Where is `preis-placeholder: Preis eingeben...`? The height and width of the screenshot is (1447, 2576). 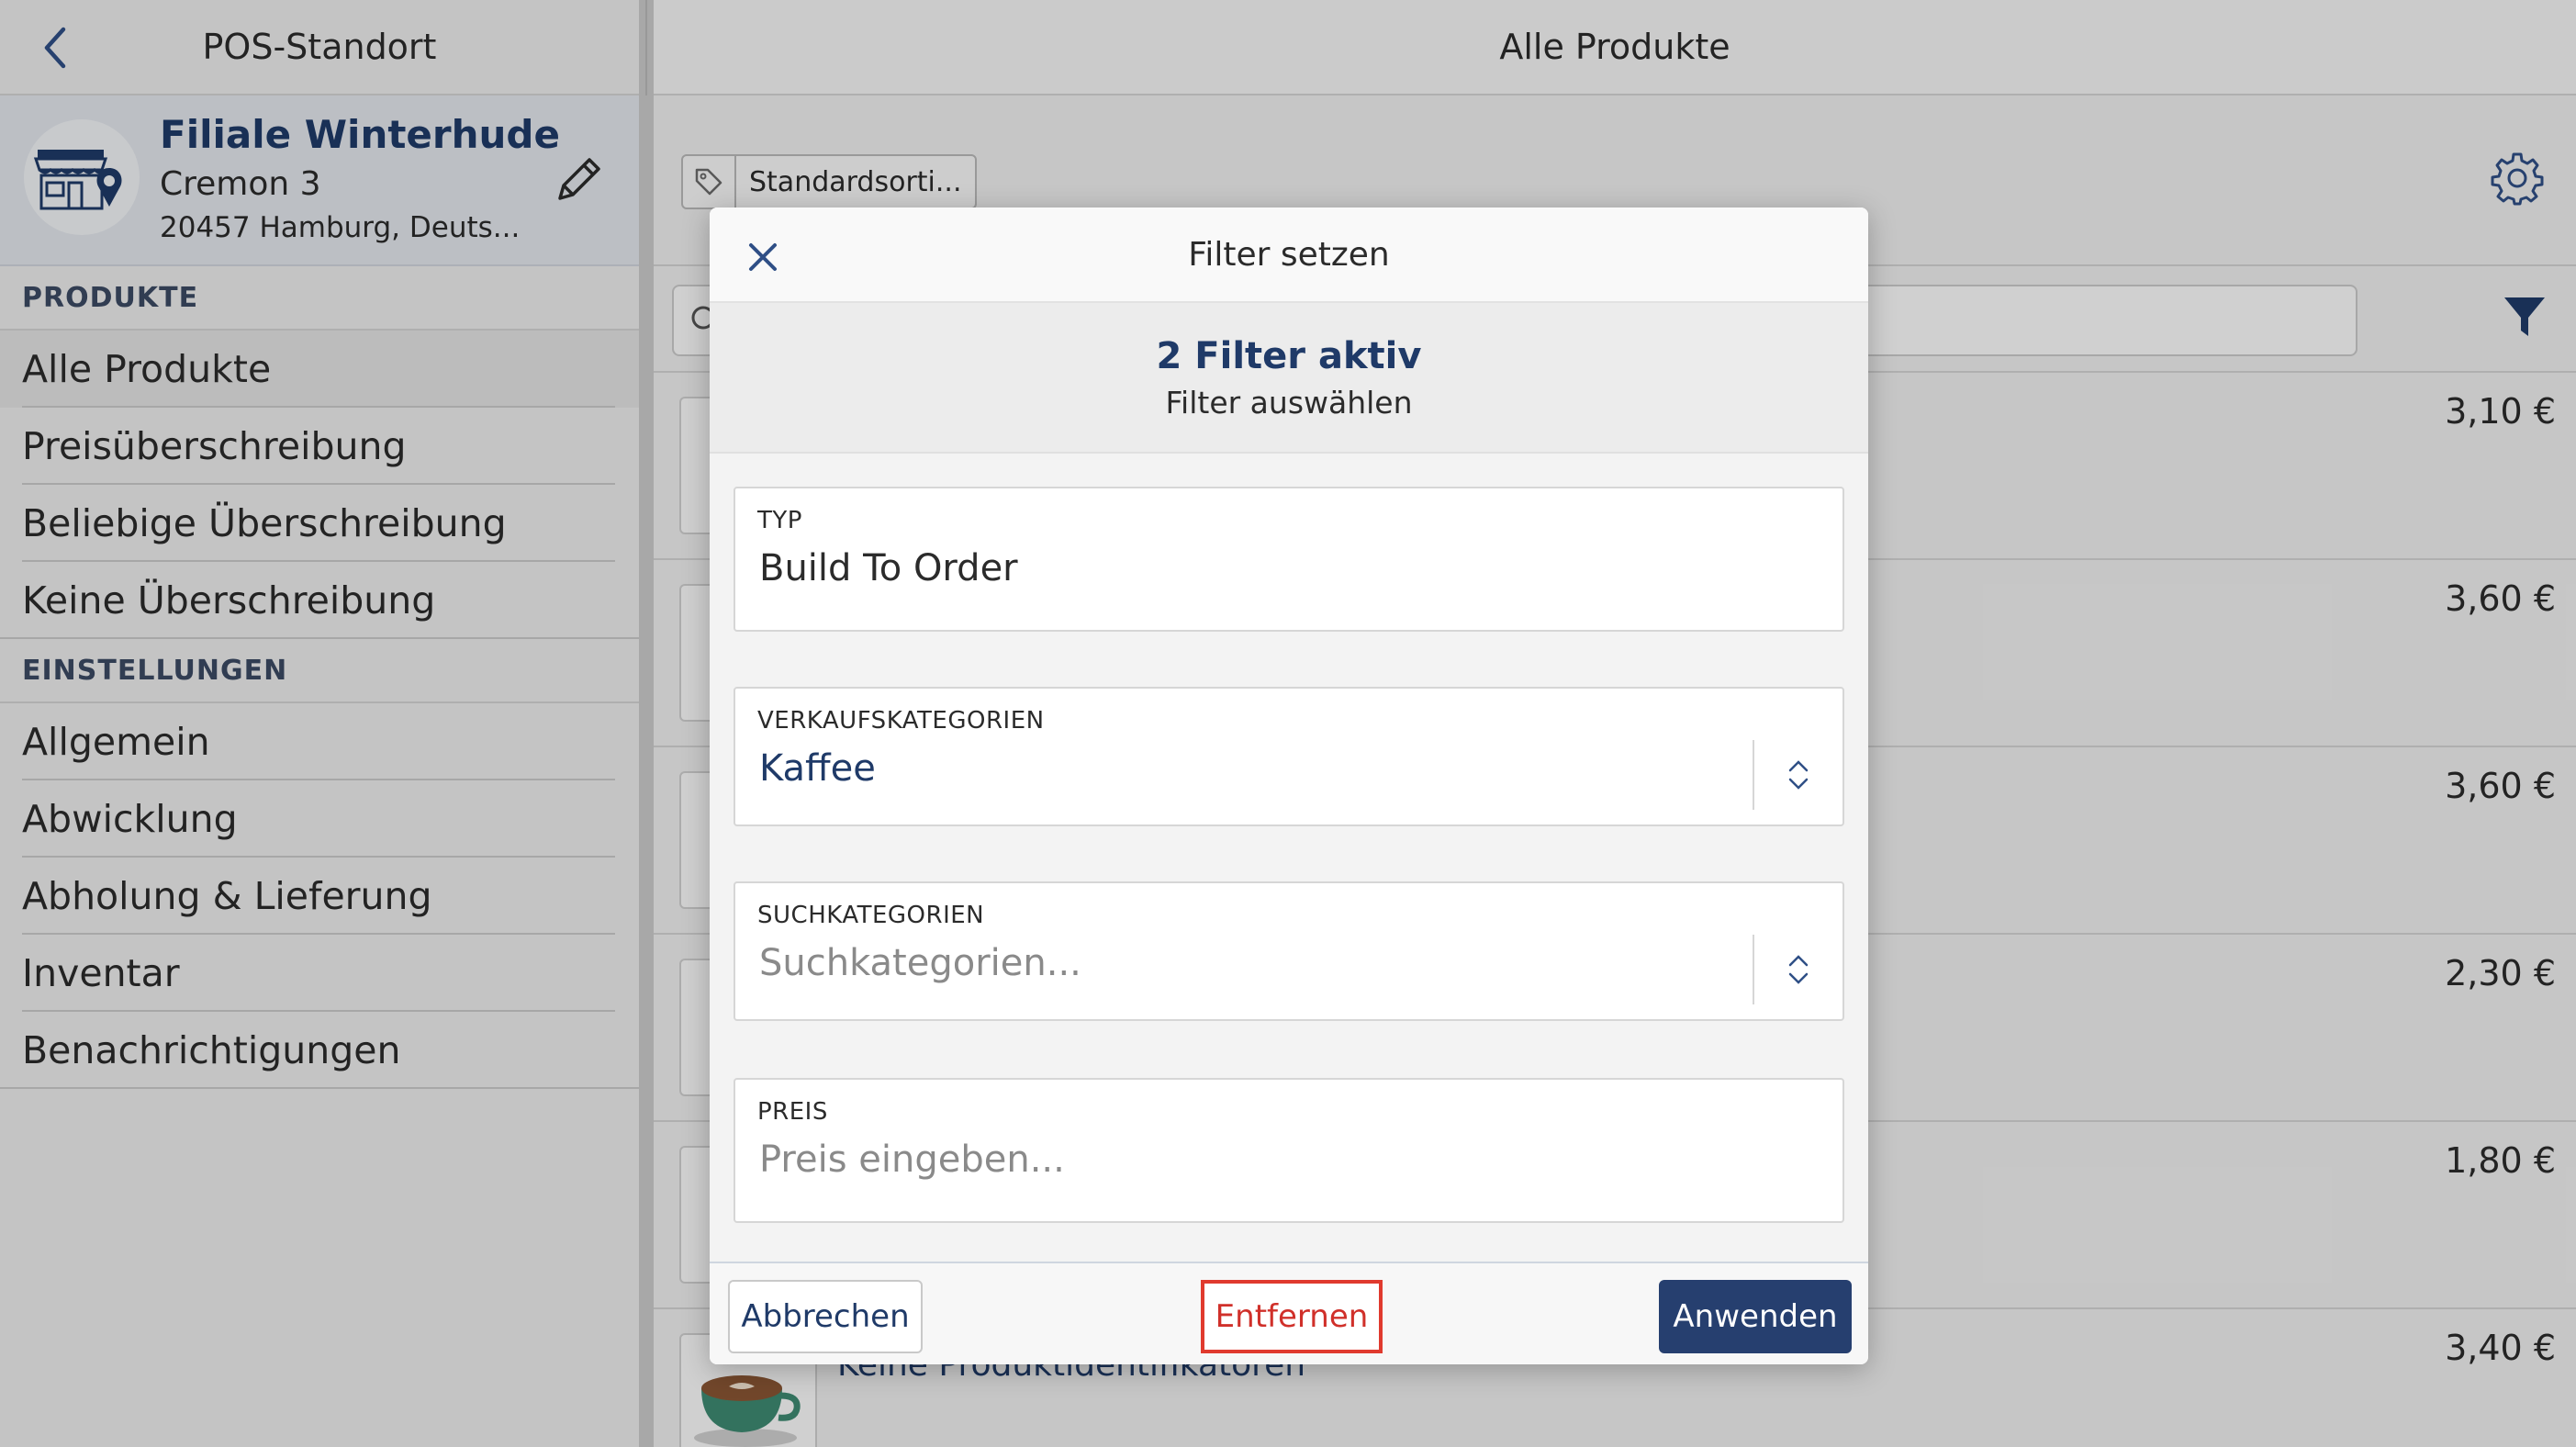
preis-placeholder: Preis eingeben... is located at coordinates (912, 1160).